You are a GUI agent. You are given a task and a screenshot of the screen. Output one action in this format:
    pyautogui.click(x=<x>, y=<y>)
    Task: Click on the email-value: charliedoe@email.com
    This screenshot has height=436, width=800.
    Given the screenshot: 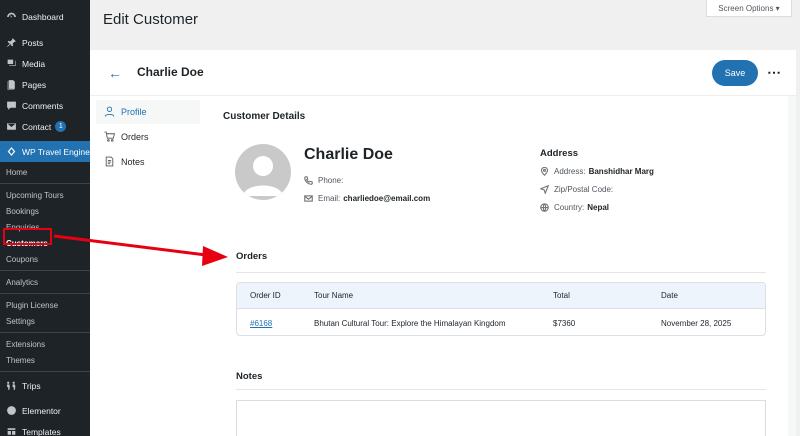 What is the action you would take?
    pyautogui.click(x=387, y=198)
    